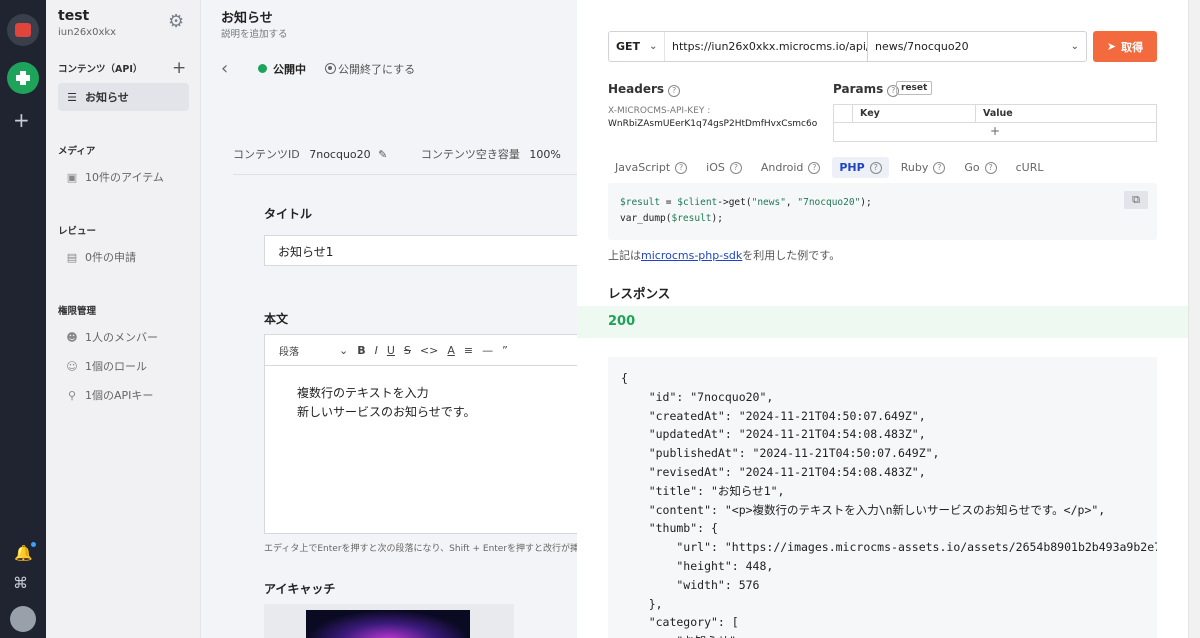 This screenshot has width=1200, height=638. What do you see at coordinates (87, 32) in the screenshot?
I see `service-id: iun26x0xkx` at bounding box center [87, 32].